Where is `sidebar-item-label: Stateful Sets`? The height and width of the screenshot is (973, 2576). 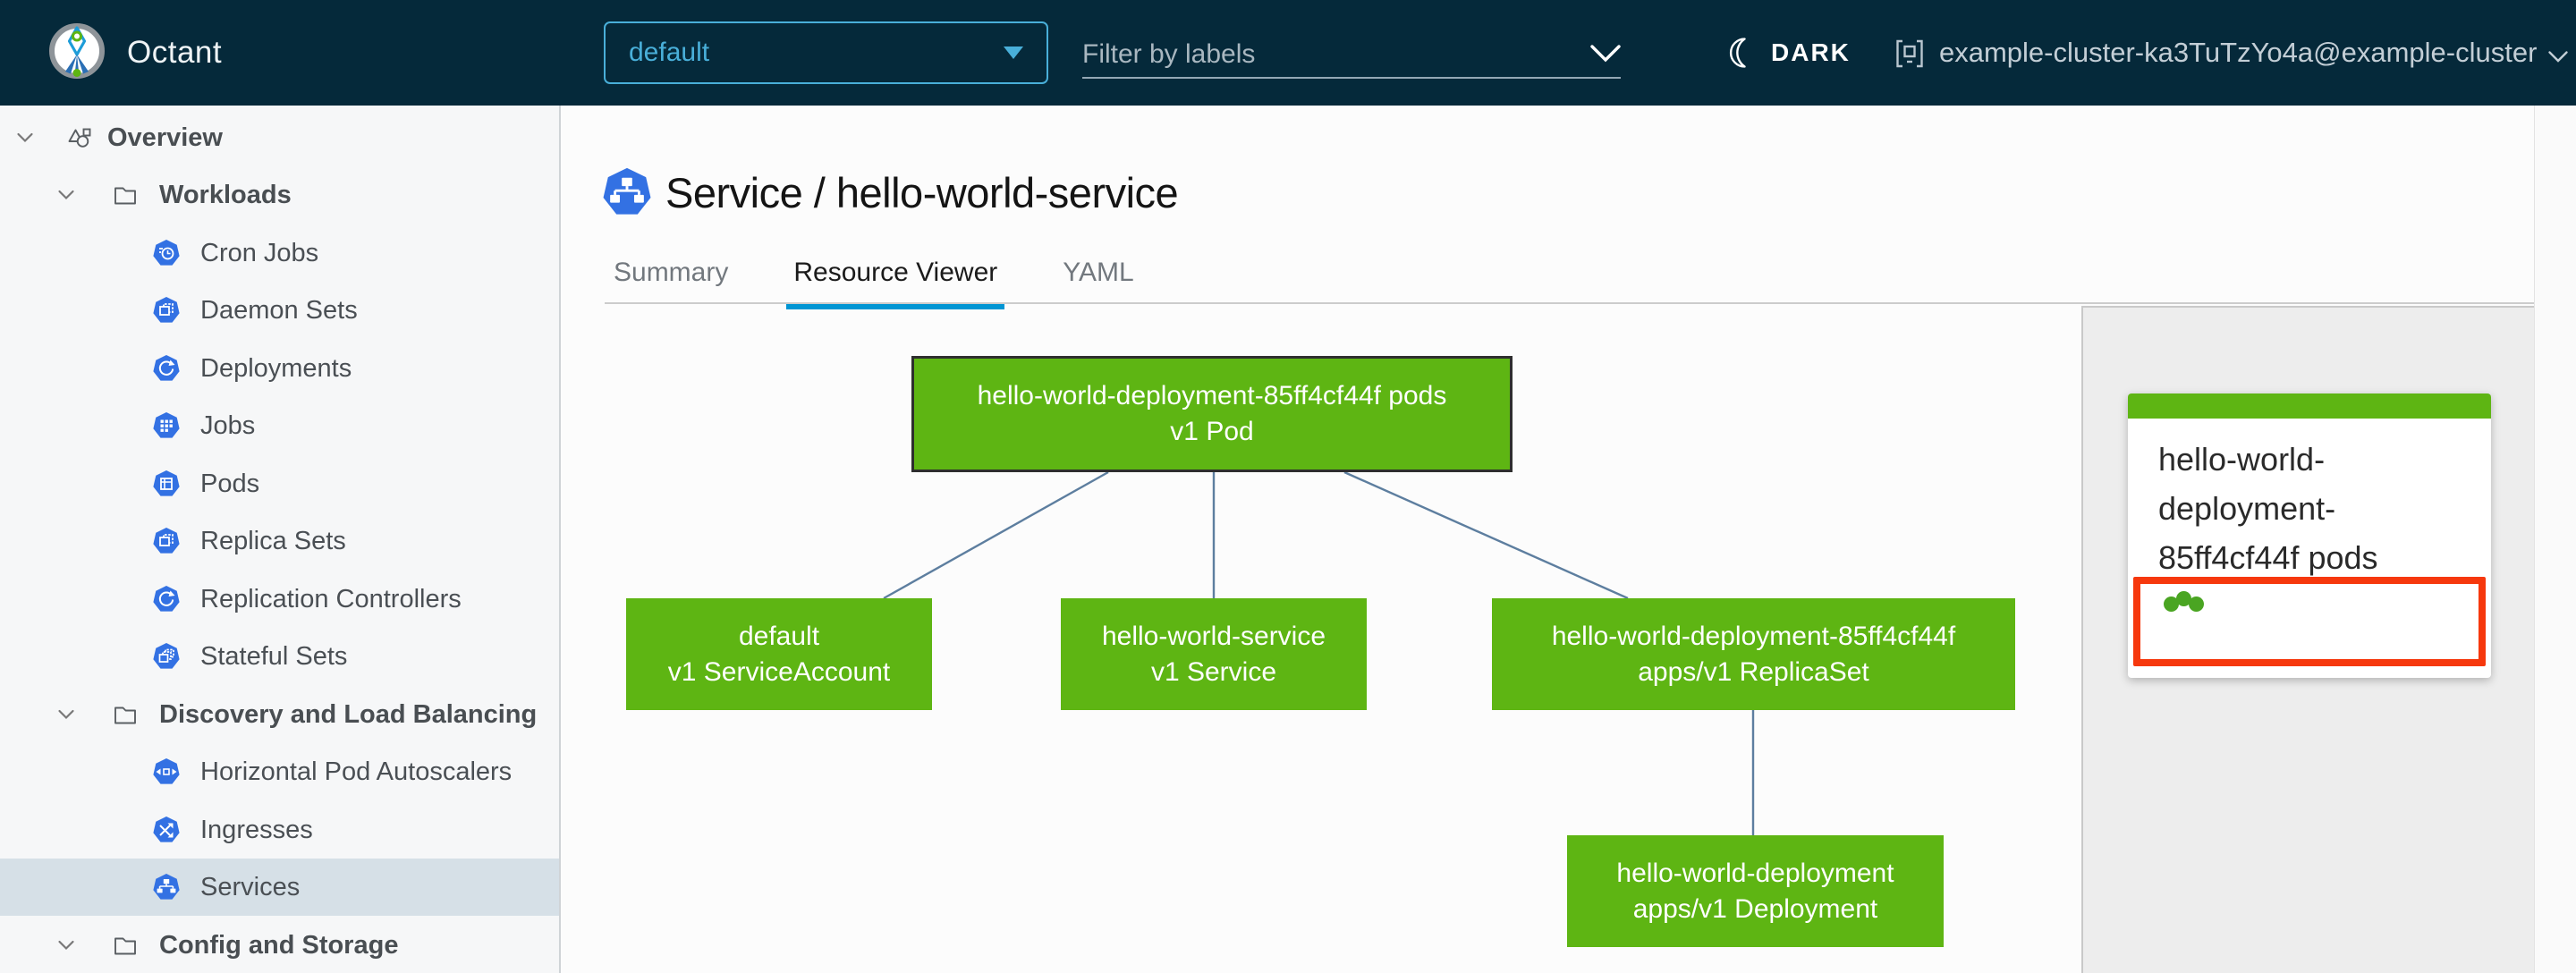 sidebar-item-label: Stateful Sets is located at coordinates (274, 656).